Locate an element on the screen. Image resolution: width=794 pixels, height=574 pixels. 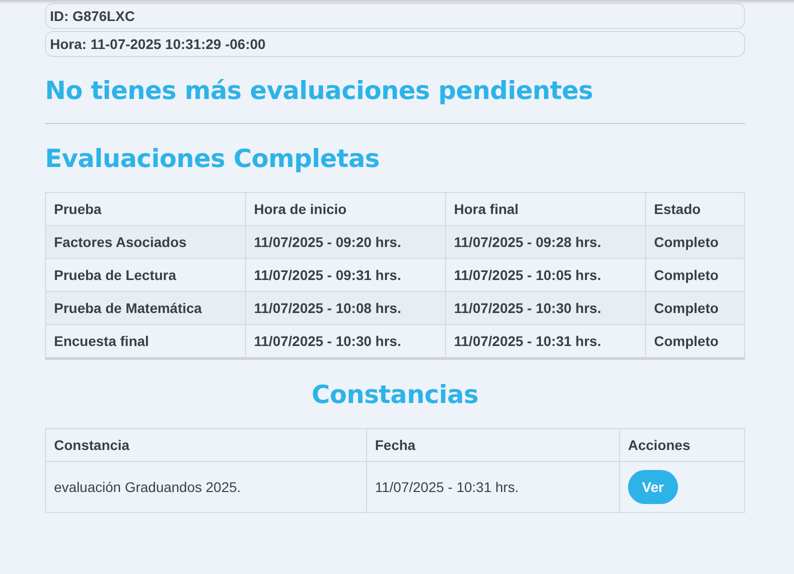
info-field: ID: G876LXC is located at coordinates (395, 16).